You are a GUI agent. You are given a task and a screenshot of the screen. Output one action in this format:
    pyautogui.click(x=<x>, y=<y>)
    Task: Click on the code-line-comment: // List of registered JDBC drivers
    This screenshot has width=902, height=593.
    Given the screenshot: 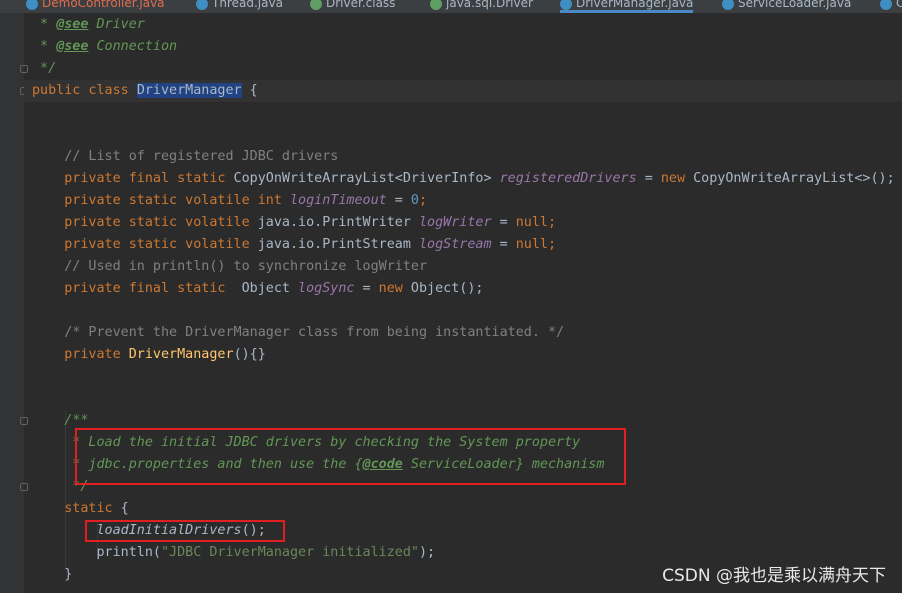 What is the action you would take?
    pyautogui.click(x=185, y=157)
    